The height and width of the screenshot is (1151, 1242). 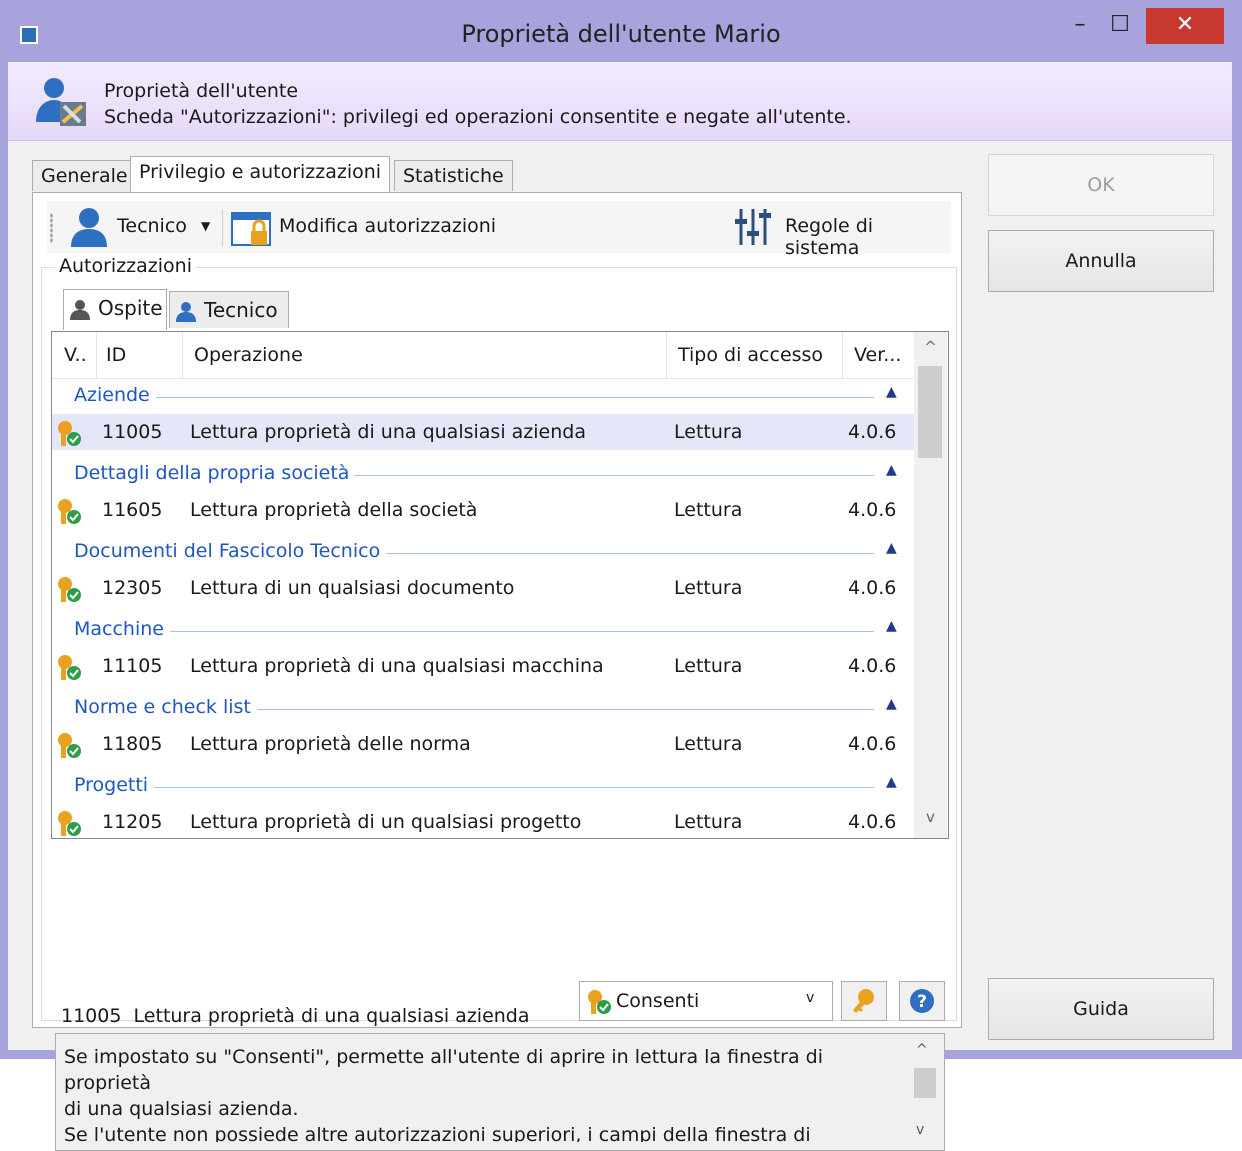 I want to click on guest-user-icon, so click(x=80, y=310).